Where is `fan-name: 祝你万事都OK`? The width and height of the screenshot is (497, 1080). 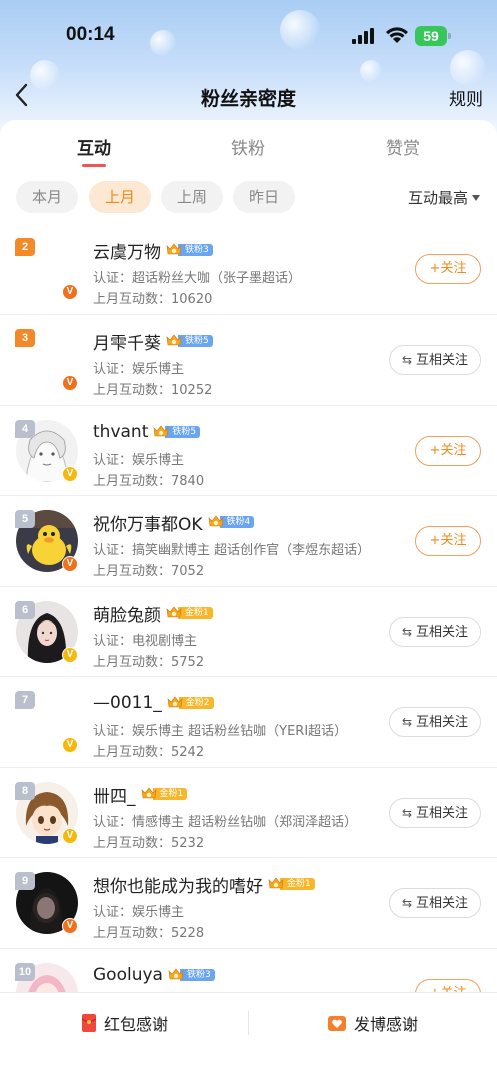
fan-name: 祝你万事都OK is located at coordinates (148, 522).